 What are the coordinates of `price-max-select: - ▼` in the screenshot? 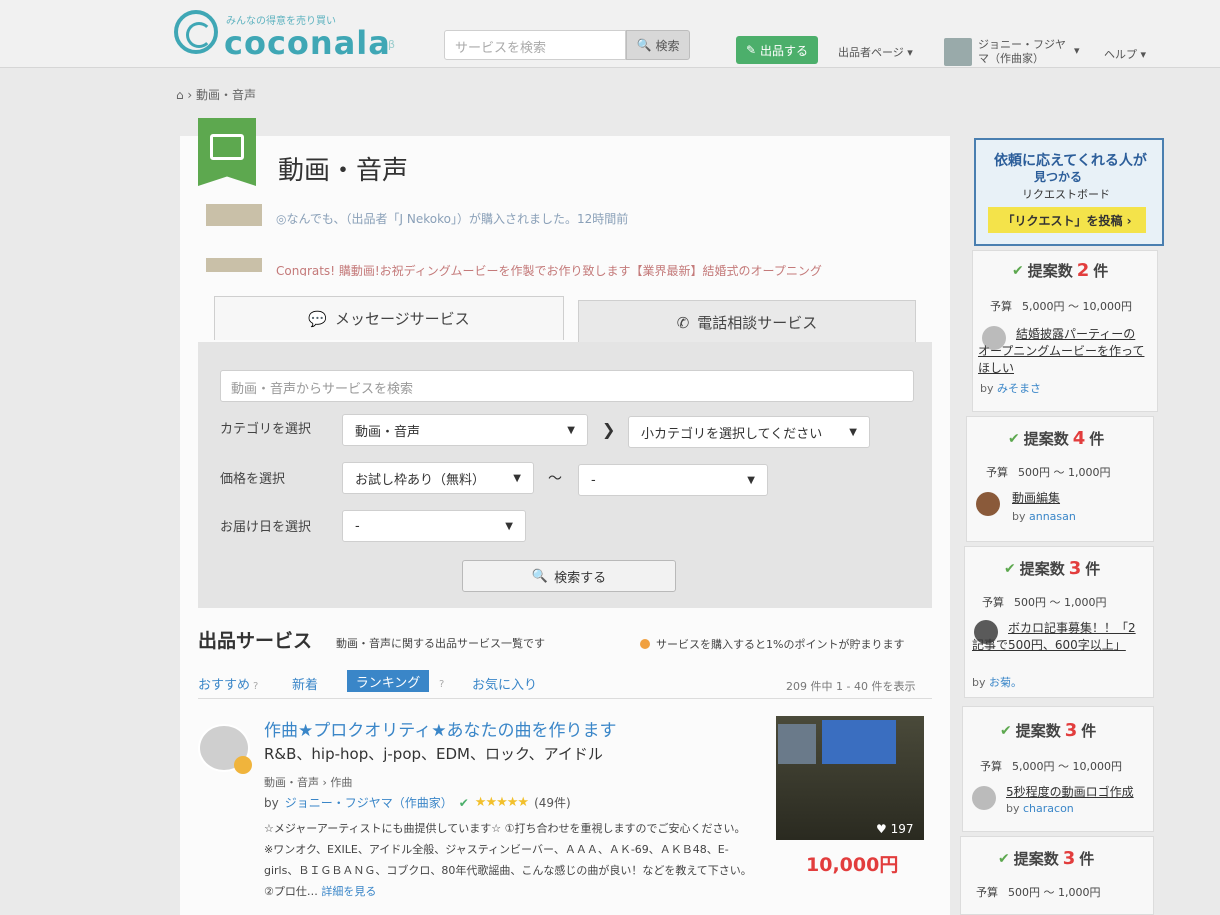 It's located at (673, 480).